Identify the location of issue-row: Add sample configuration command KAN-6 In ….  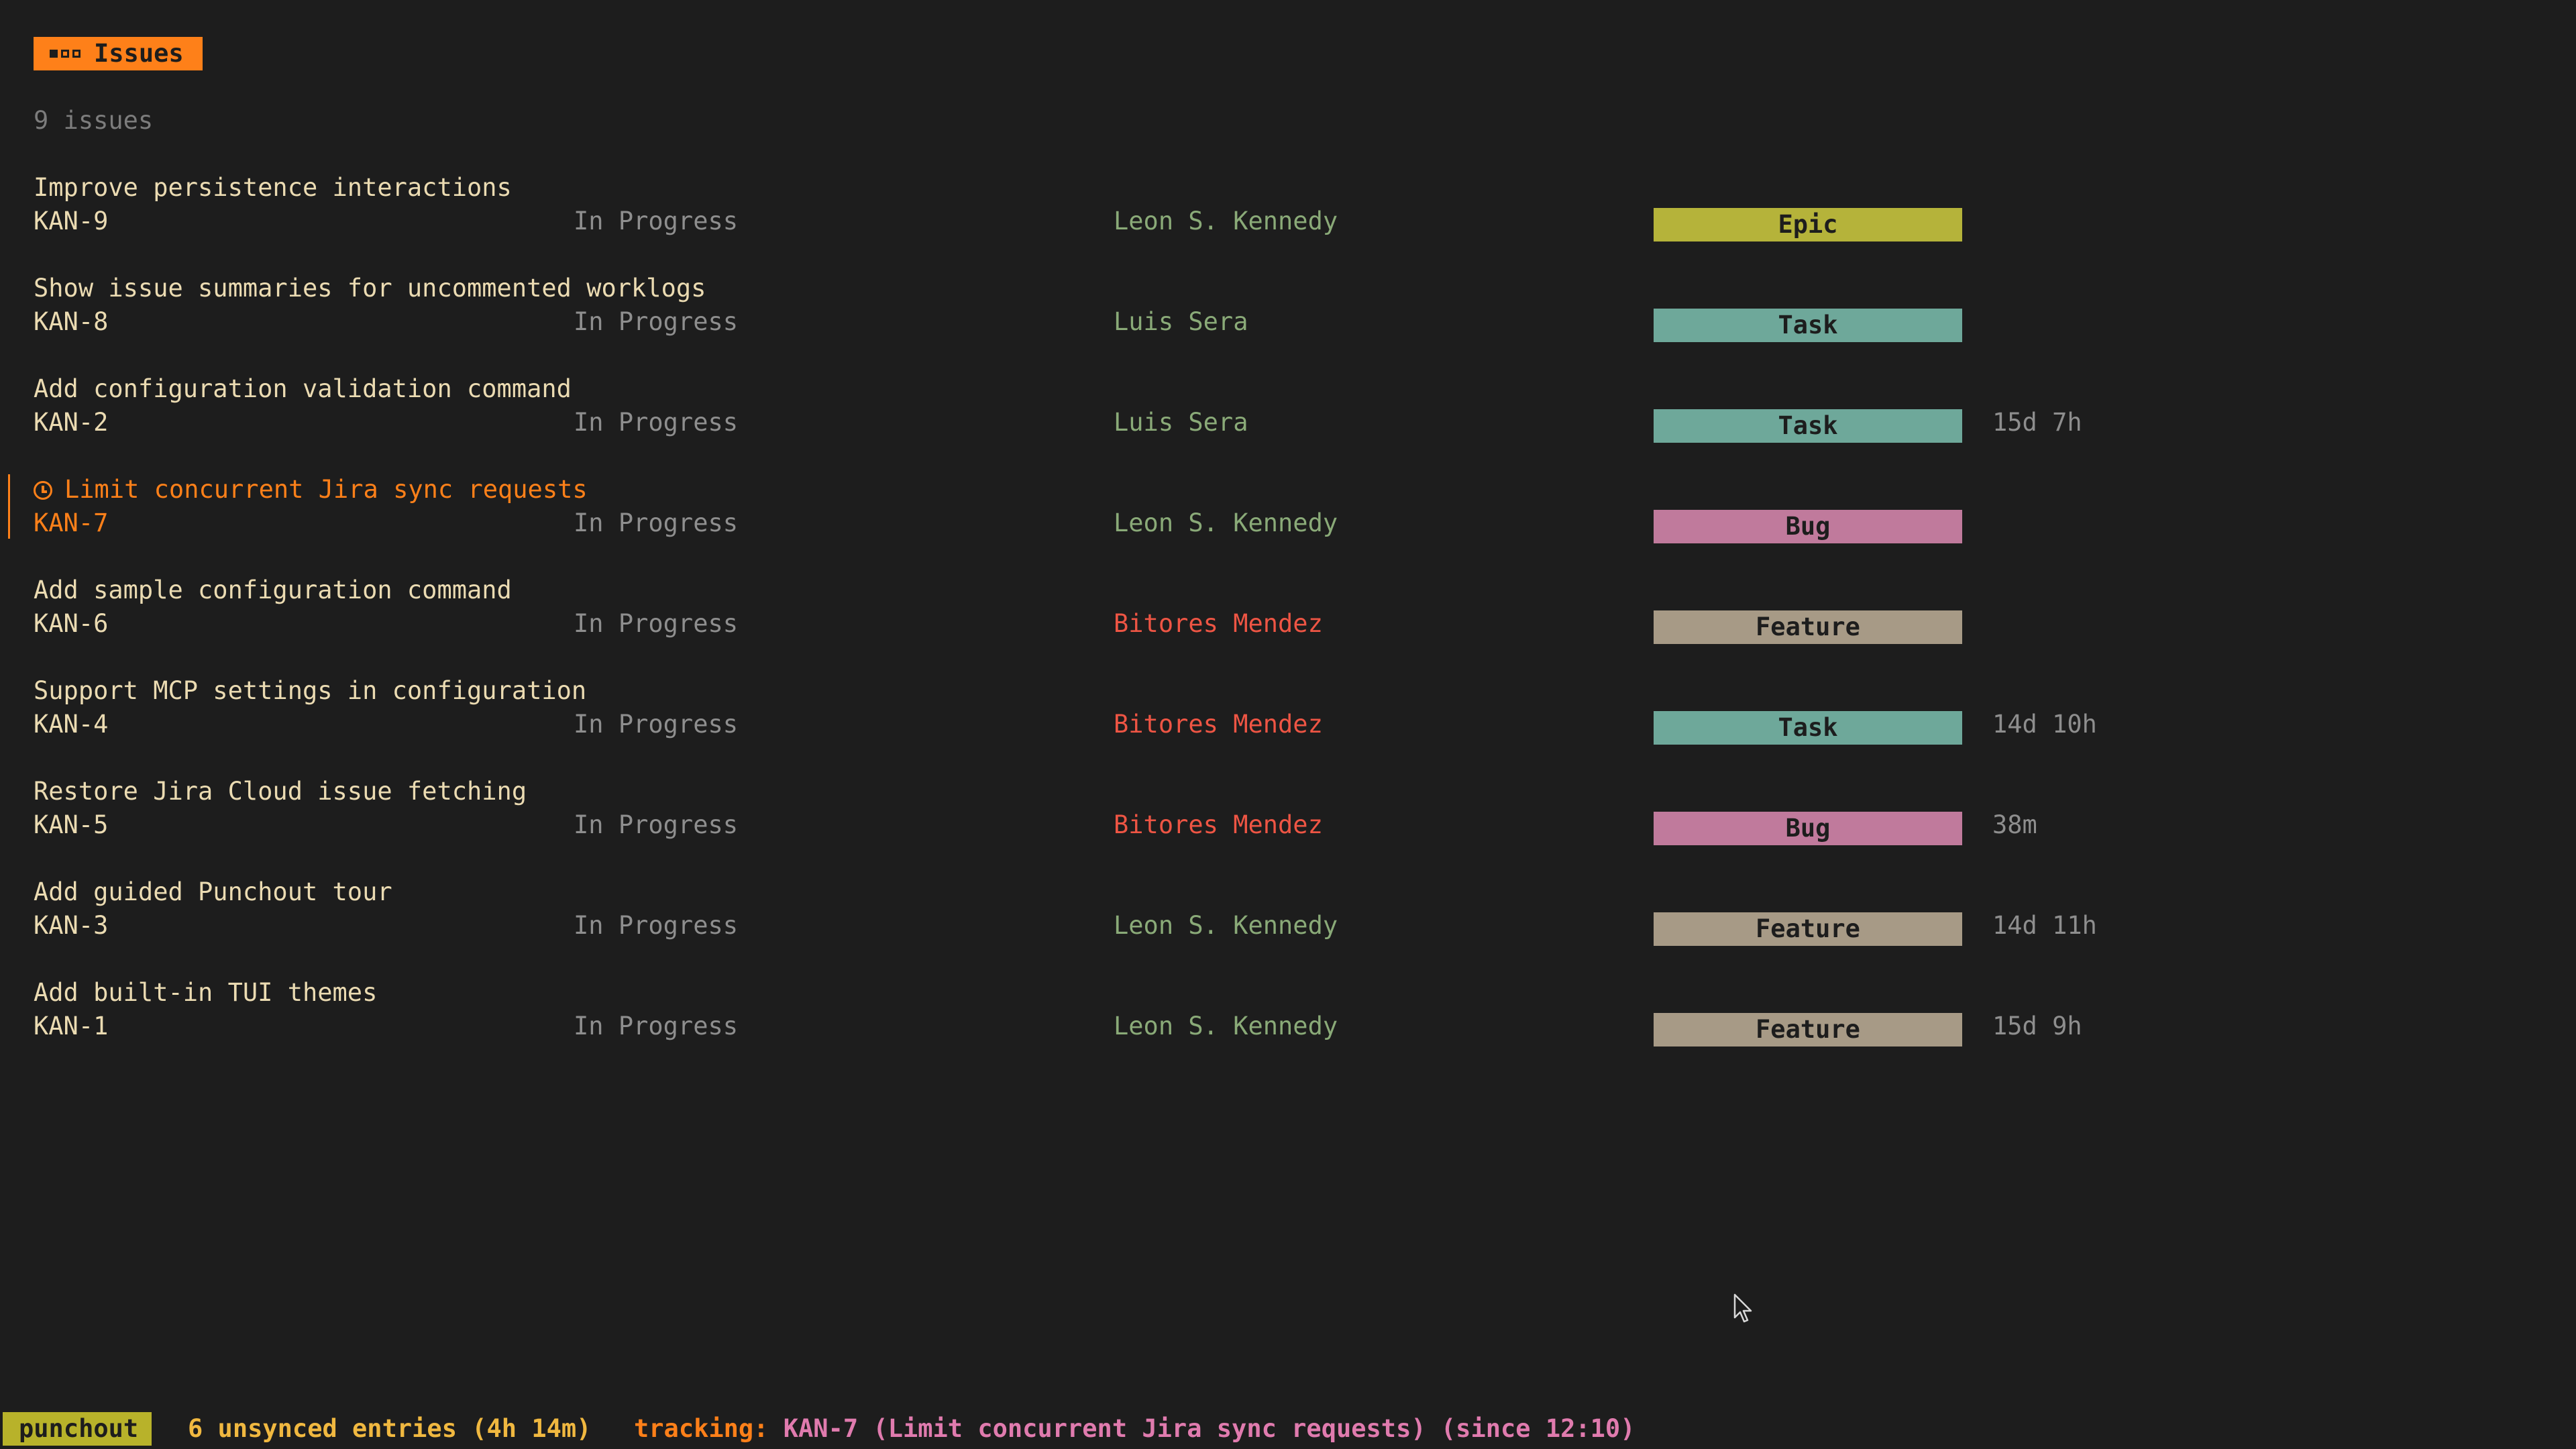
(1288, 609).